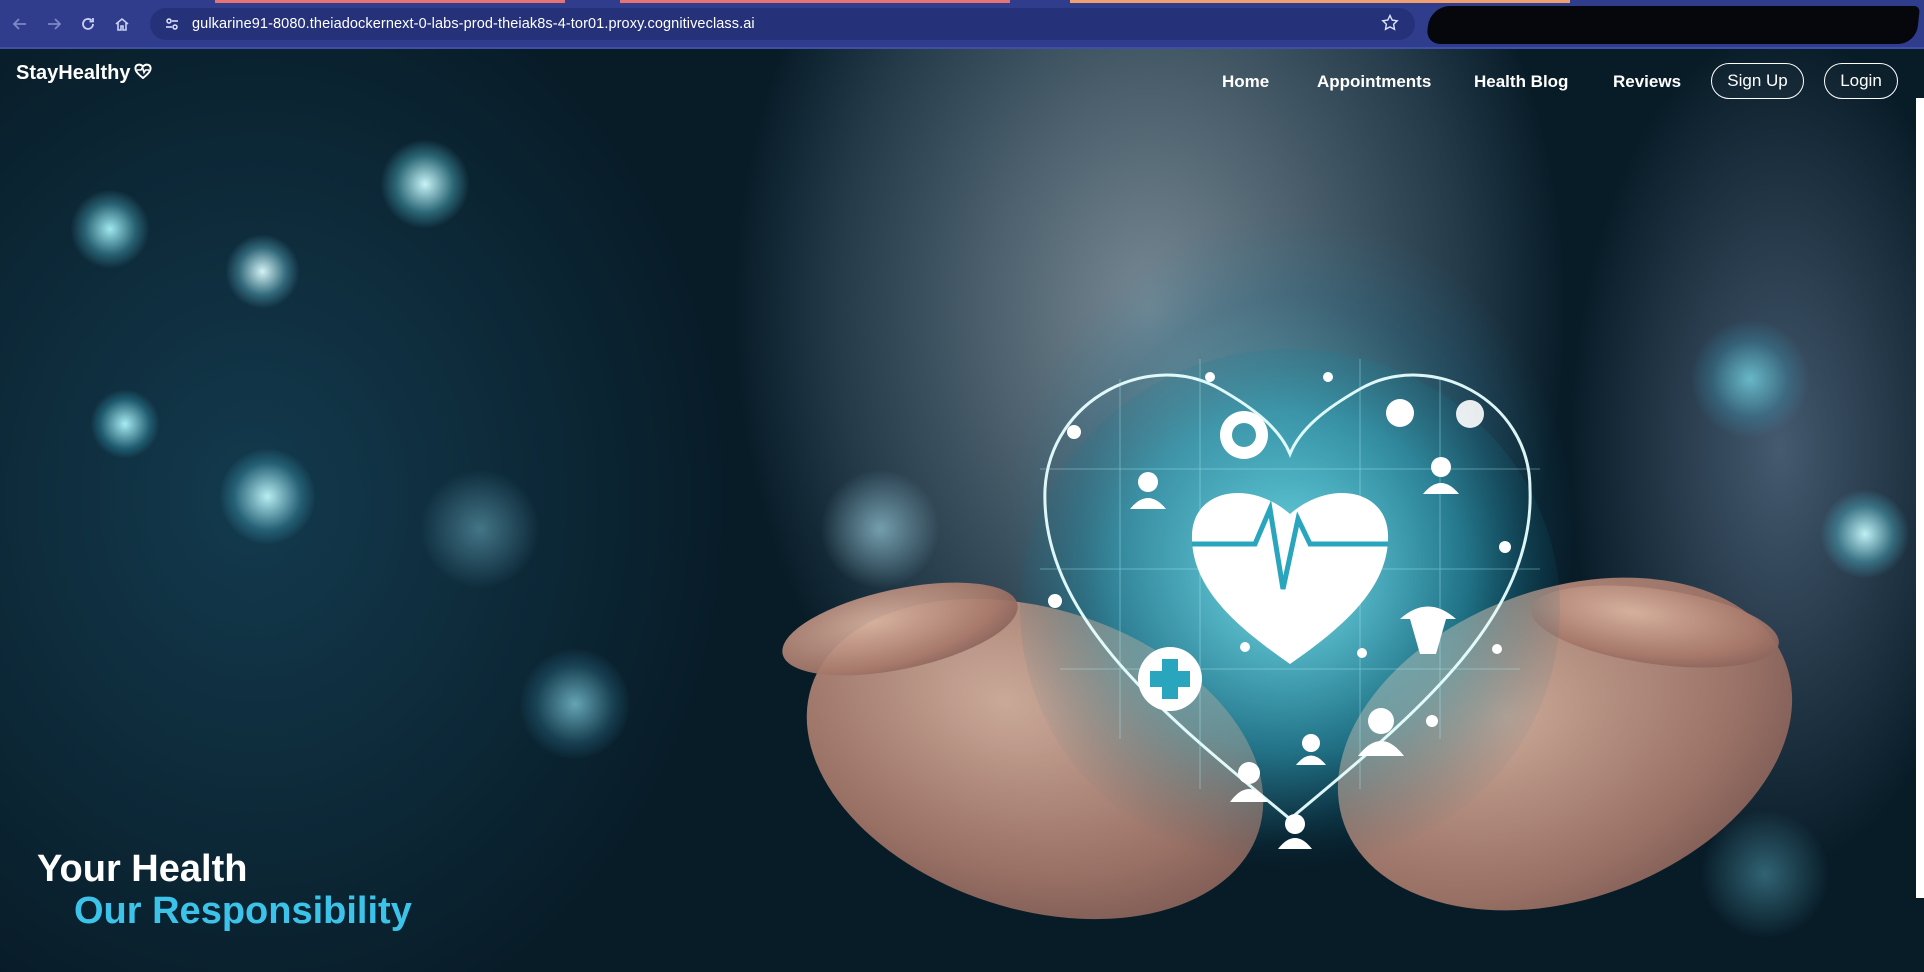  I want to click on hero-headline: Your Health Our Responsibility, so click(224, 890).